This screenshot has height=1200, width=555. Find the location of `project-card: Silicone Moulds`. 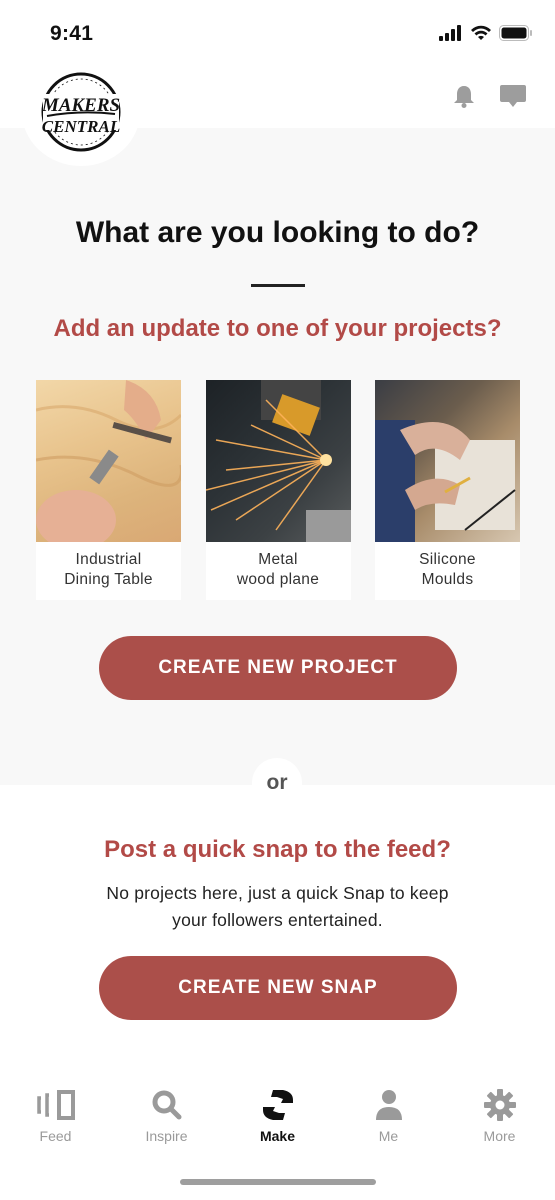

project-card: Silicone Moulds is located at coordinates (447, 490).